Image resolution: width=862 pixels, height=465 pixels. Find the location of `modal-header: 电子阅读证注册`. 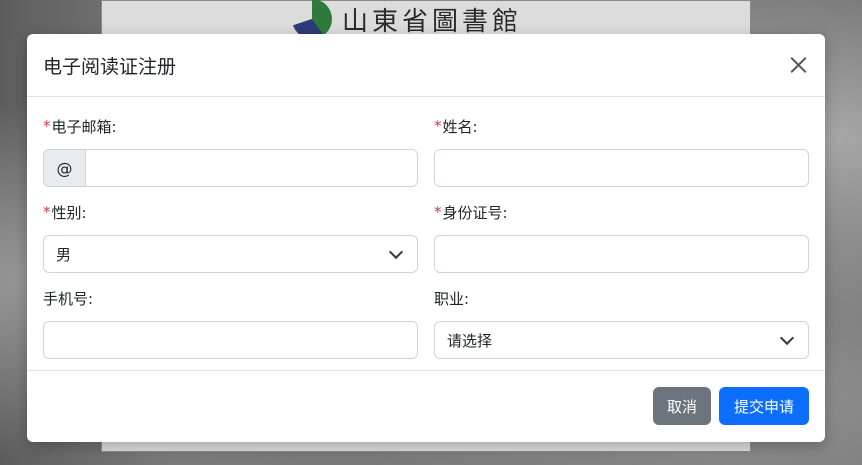

modal-header: 电子阅读证注册 is located at coordinates (426, 65).